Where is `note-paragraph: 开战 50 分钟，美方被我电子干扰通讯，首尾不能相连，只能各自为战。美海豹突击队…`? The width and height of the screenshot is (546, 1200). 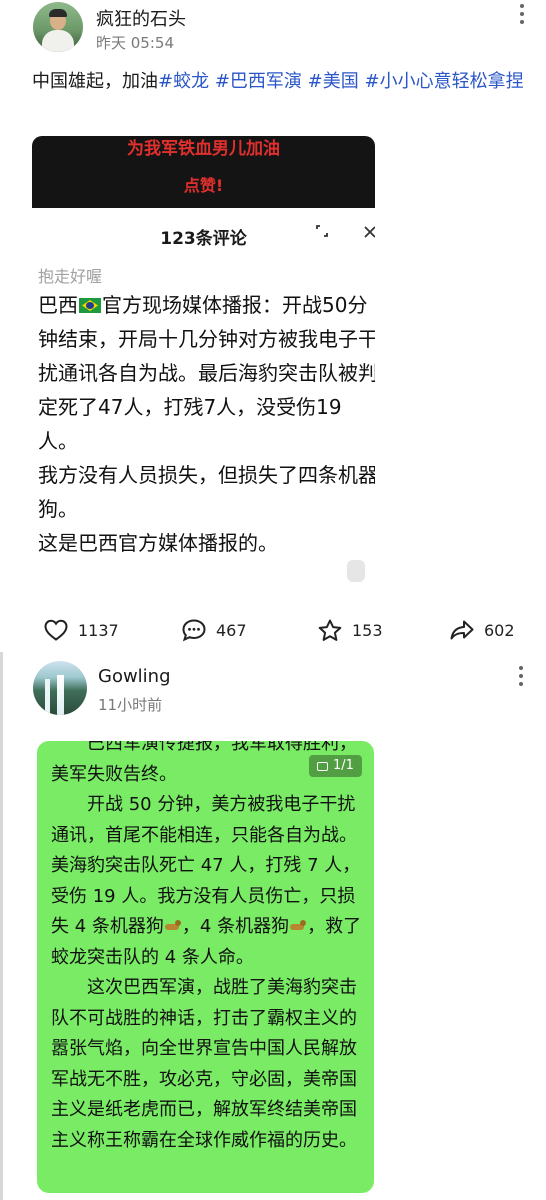 note-paragraph: 开战 50 分钟，美方被我电子干扰通讯，首尾不能相连，只能各自为战。美海豹突击队… is located at coordinates (208, 881).